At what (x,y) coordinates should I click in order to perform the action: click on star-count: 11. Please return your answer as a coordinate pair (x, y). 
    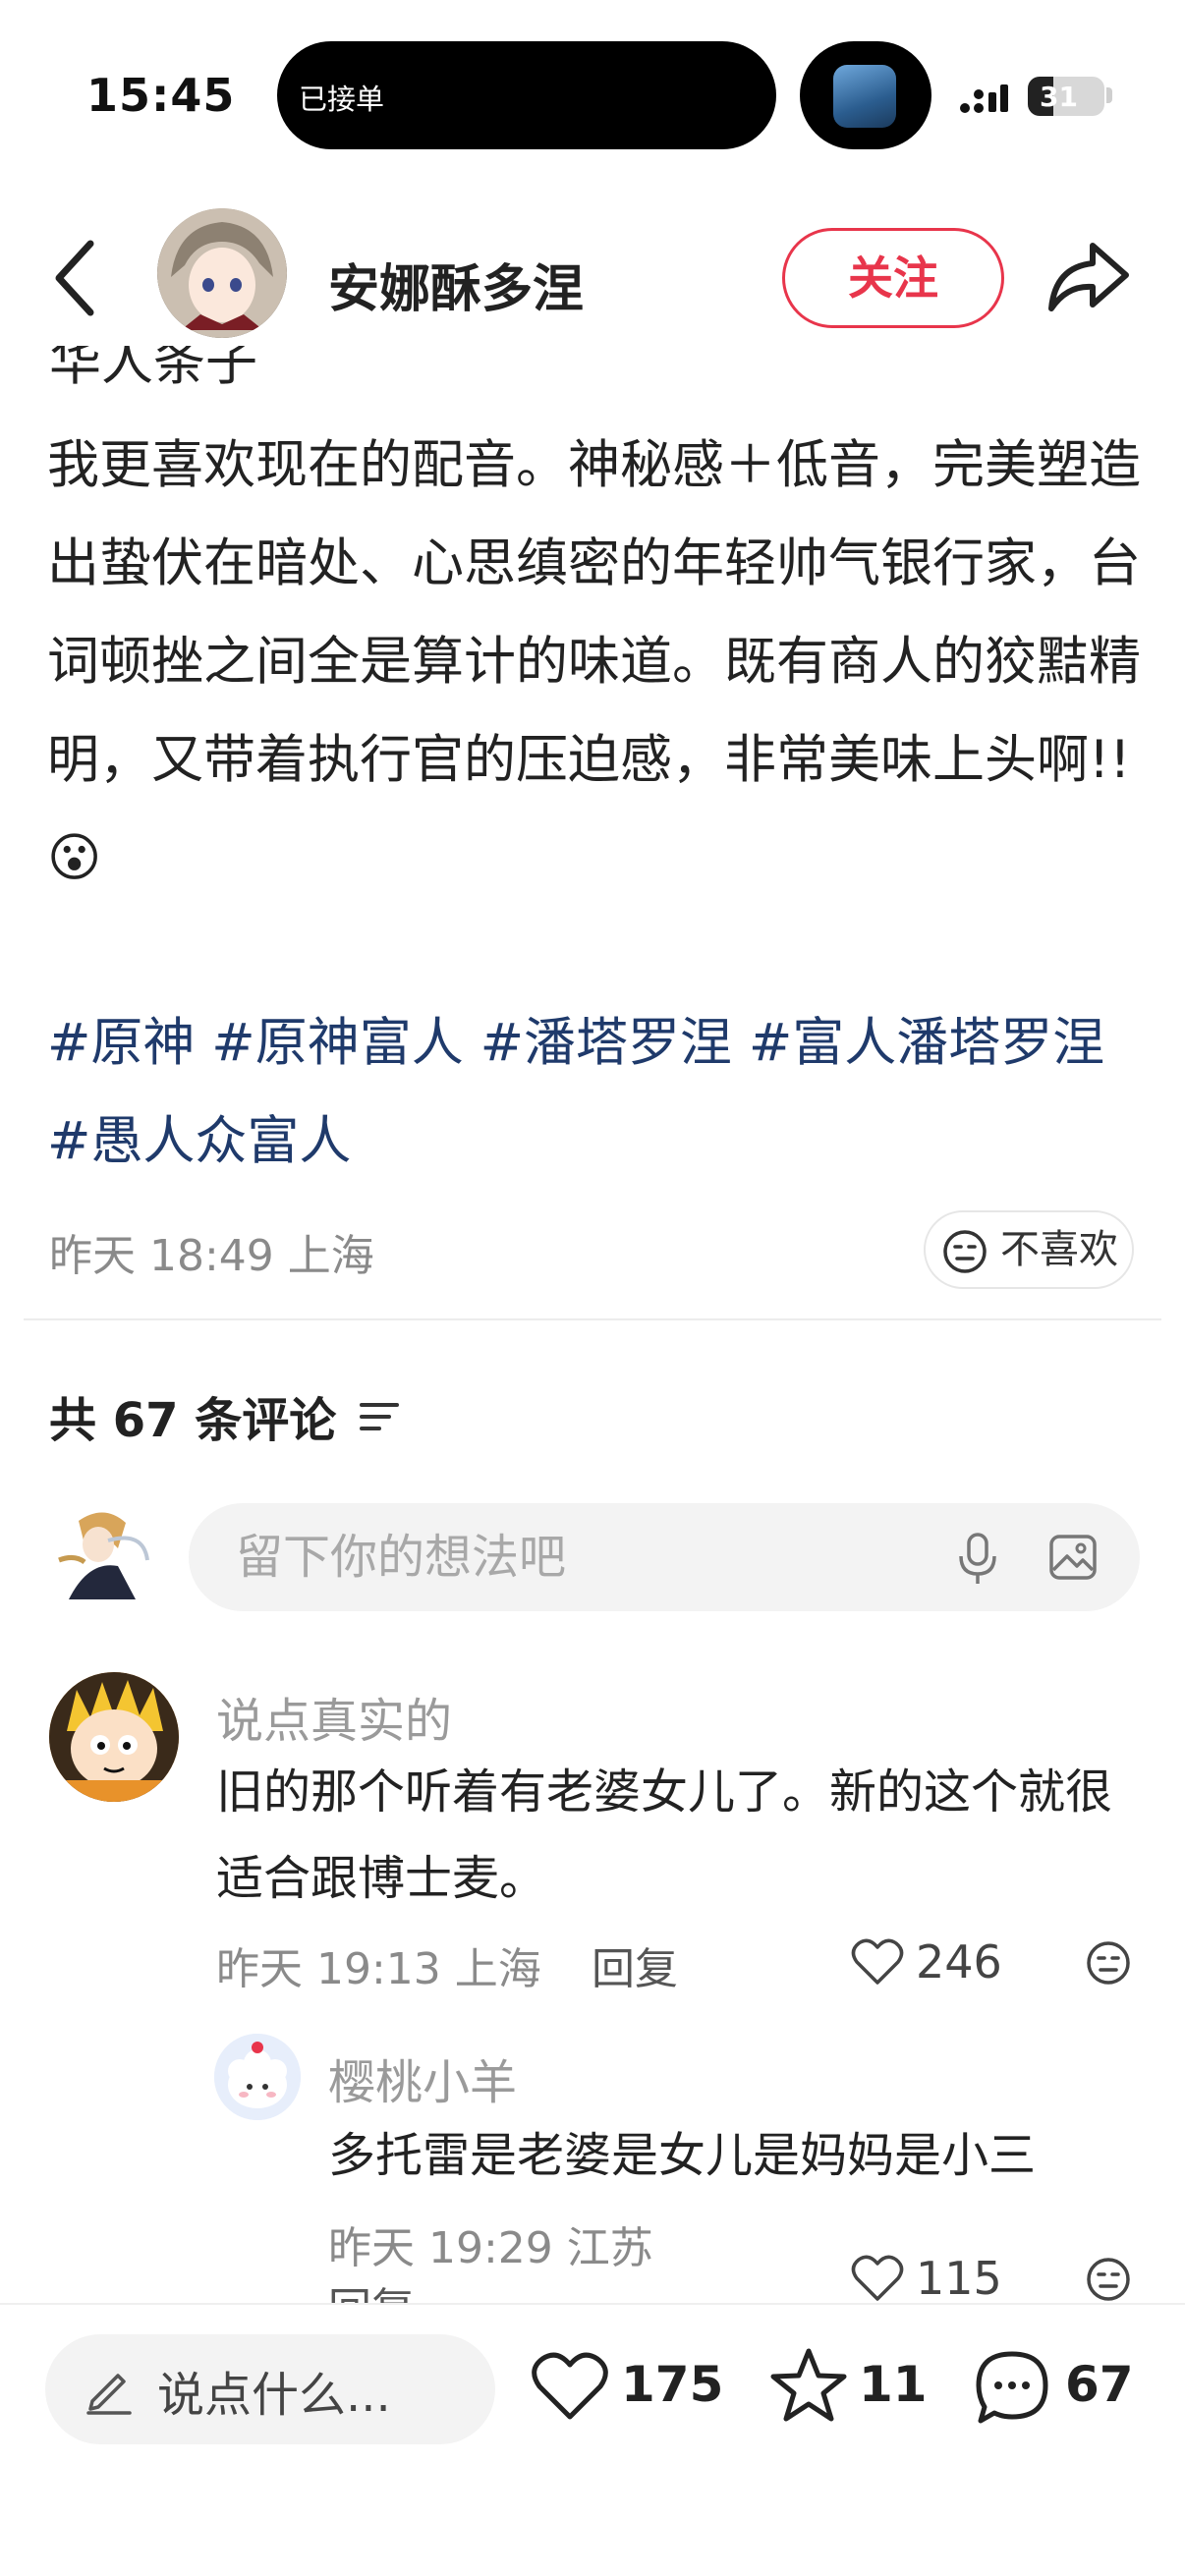
    Looking at the image, I should click on (894, 2384).